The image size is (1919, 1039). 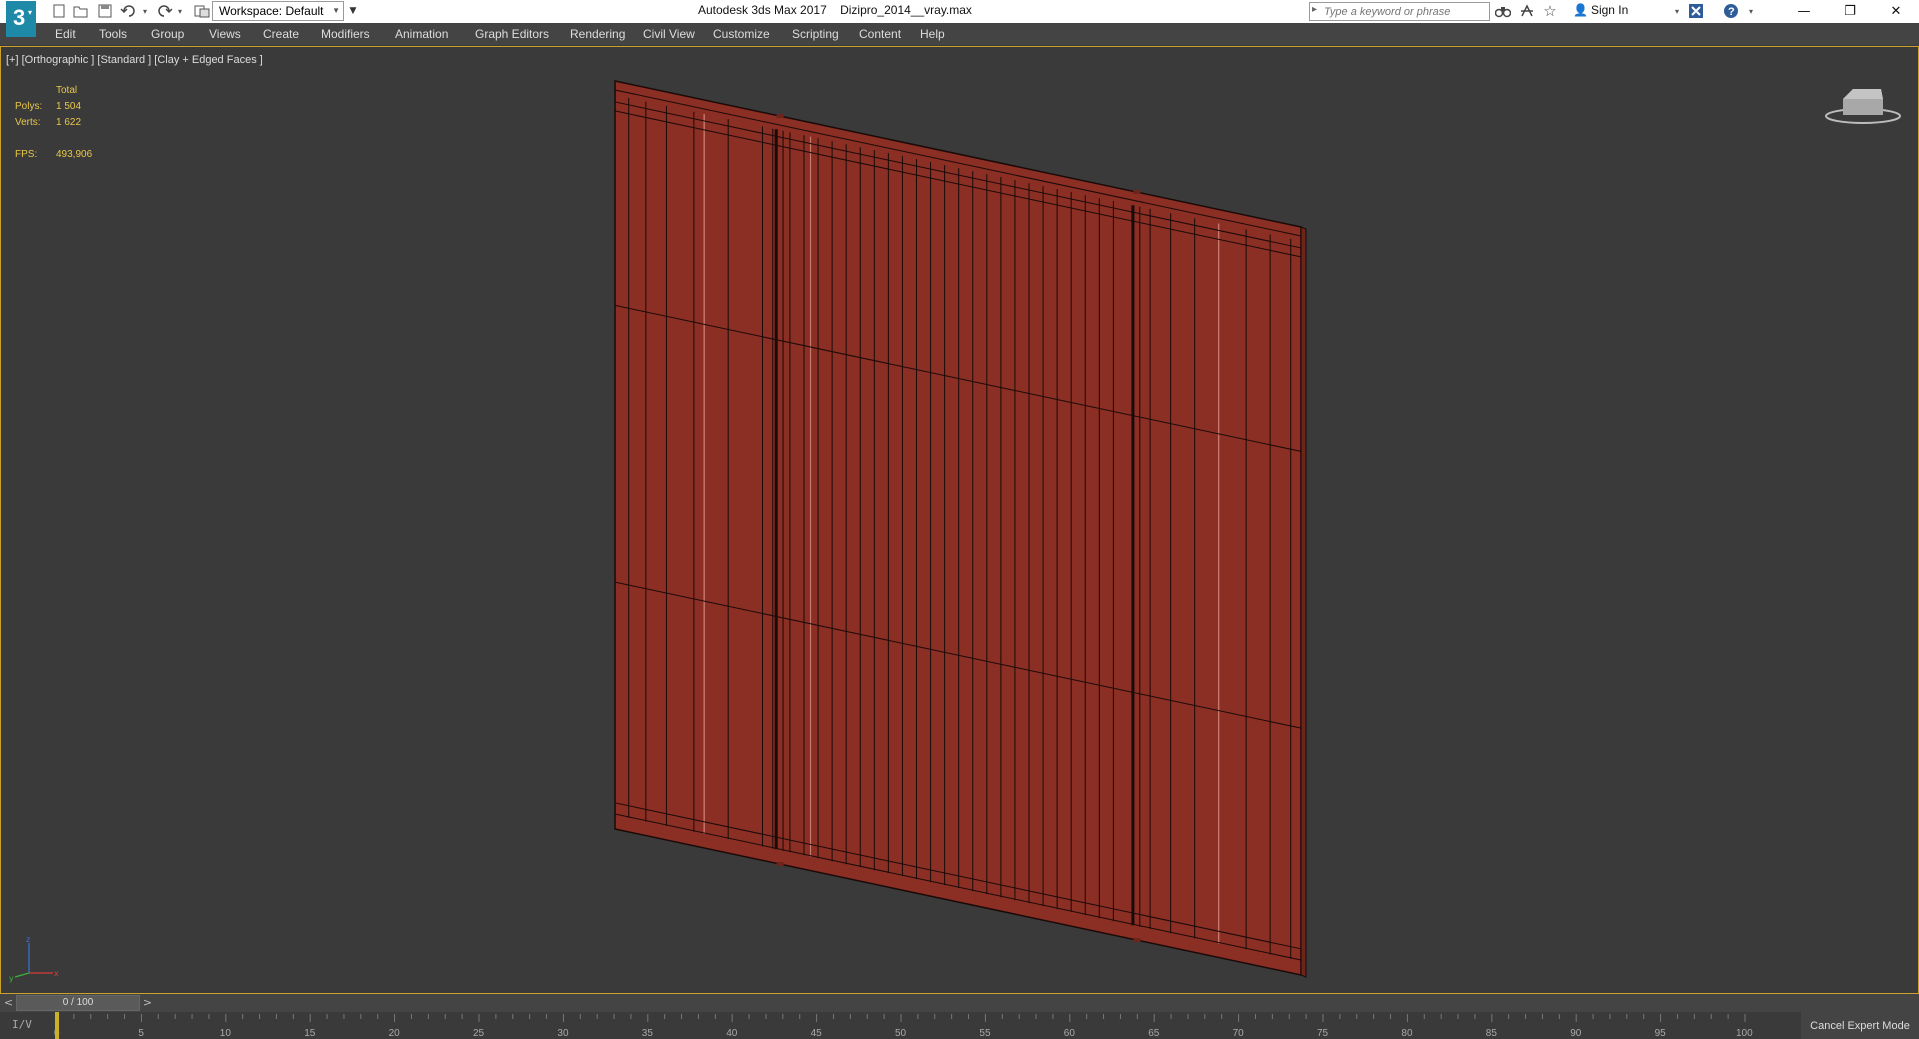 What do you see at coordinates (56, 973) in the screenshot?
I see `svg-text: x` at bounding box center [56, 973].